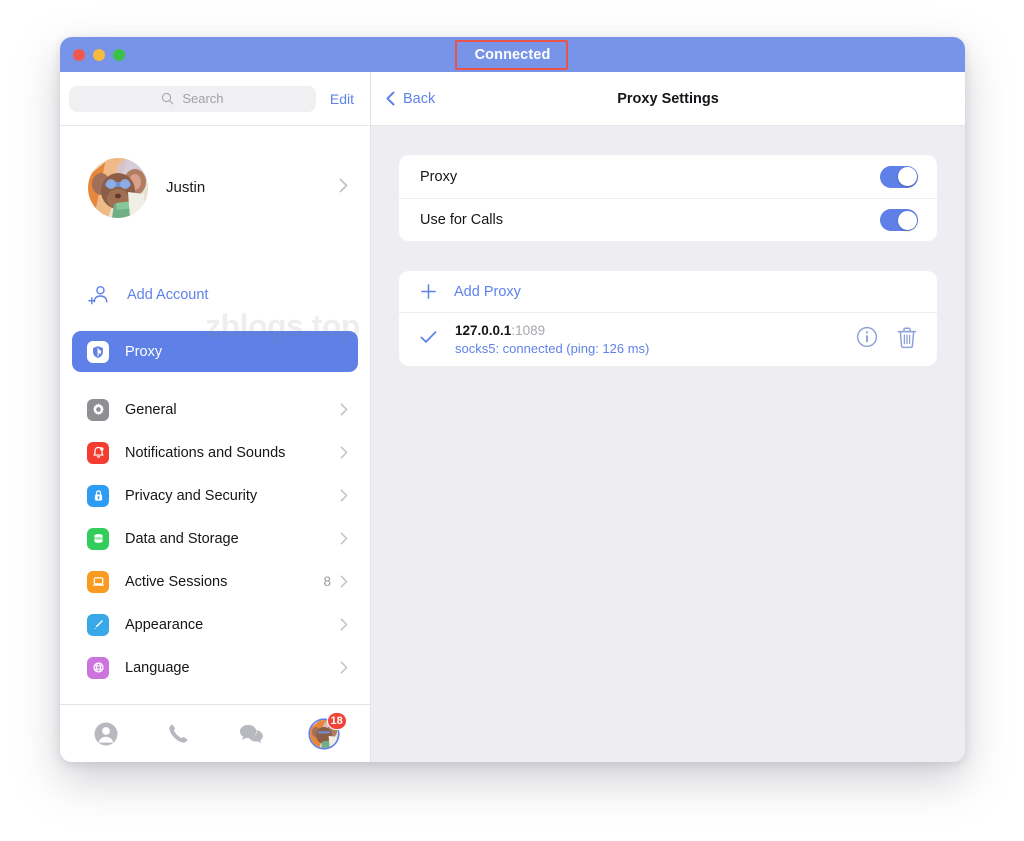  Describe the element at coordinates (98, 351) in the screenshot. I see `shield-icon` at that location.